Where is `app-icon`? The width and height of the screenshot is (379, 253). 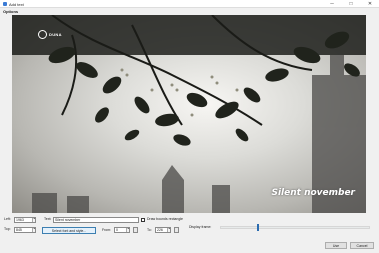 app-icon is located at coordinates (5, 4).